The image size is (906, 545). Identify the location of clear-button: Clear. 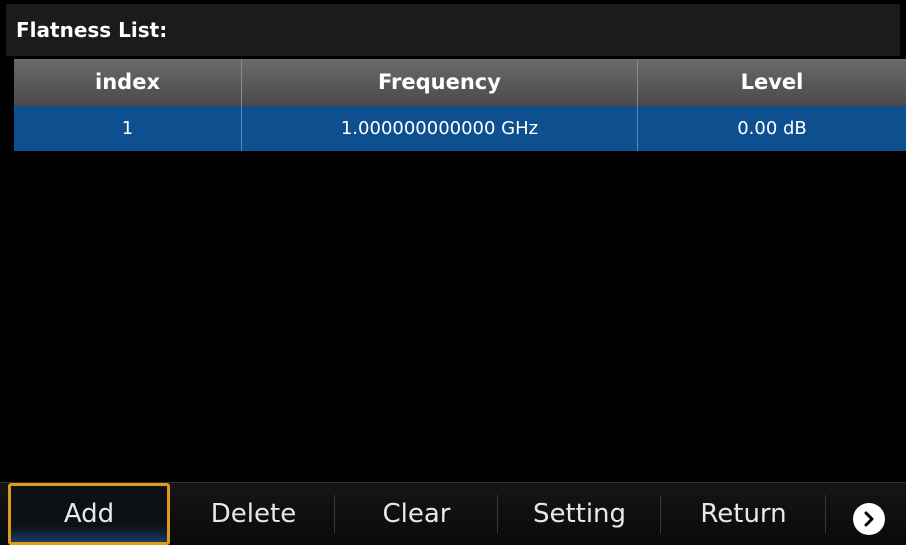
(416, 514).